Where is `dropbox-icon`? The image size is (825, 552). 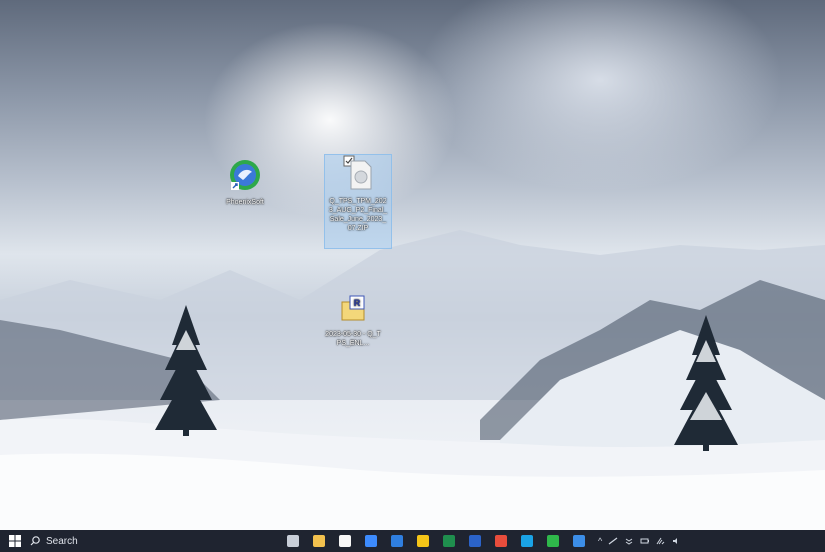 dropbox-icon is located at coordinates (371, 541).